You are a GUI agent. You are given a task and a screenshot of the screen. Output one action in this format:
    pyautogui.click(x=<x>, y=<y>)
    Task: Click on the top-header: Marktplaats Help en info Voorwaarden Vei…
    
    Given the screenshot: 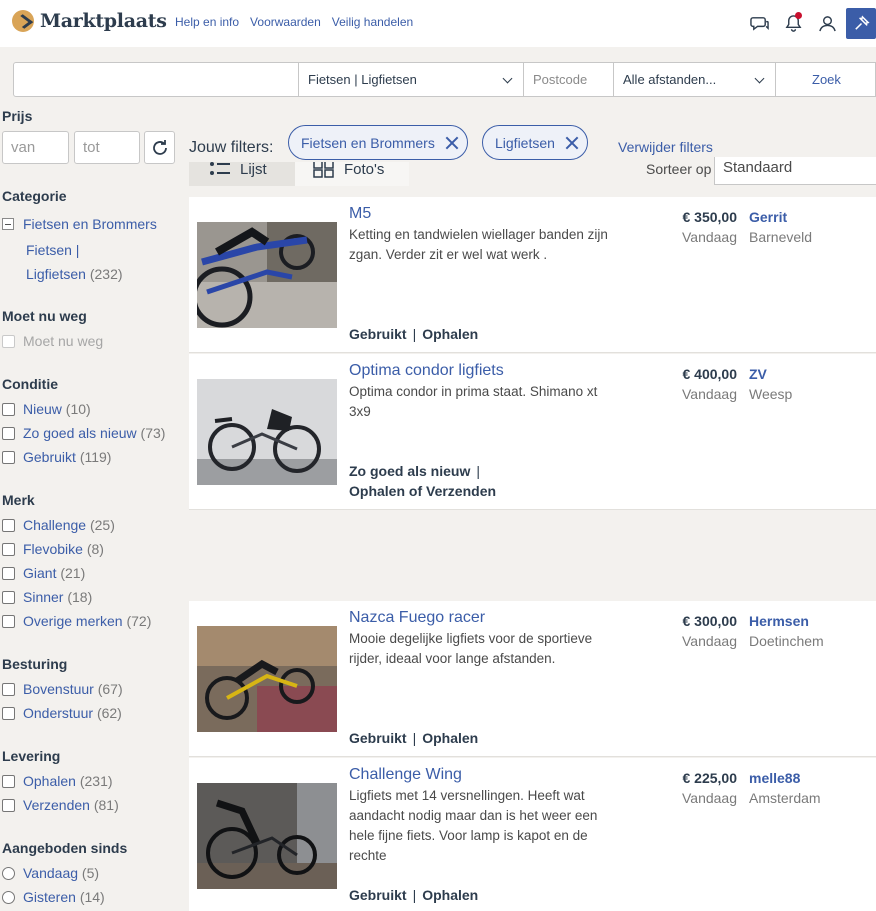 What is the action you would take?
    pyautogui.click(x=438, y=23)
    